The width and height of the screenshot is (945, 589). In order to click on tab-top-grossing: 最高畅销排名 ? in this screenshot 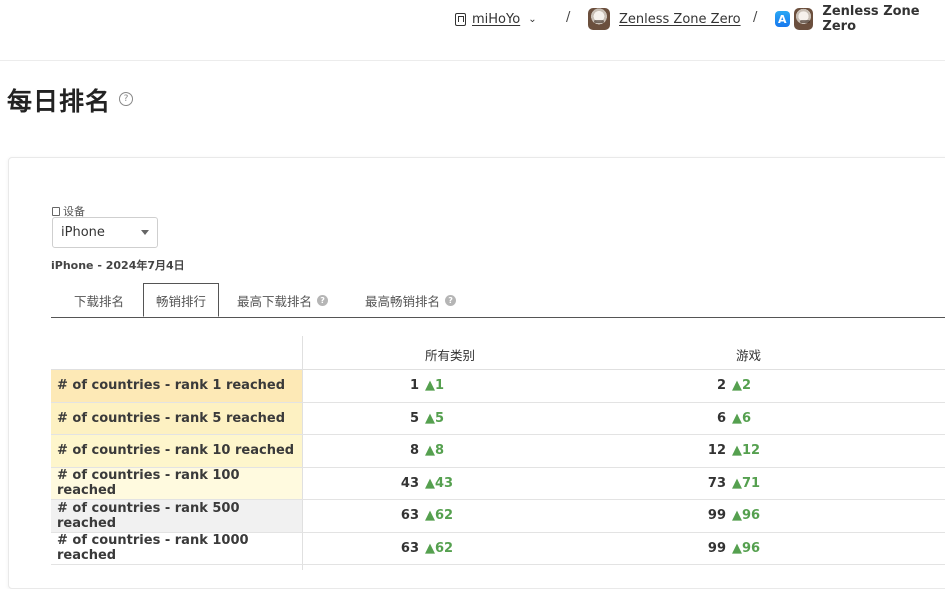, I will do `click(411, 300)`.